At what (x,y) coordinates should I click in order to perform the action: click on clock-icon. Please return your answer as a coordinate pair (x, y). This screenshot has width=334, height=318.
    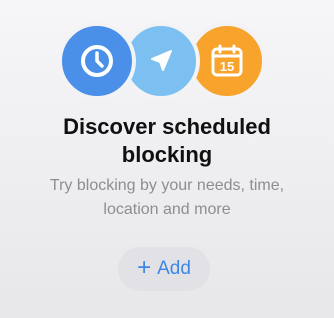
    Looking at the image, I should click on (97, 61).